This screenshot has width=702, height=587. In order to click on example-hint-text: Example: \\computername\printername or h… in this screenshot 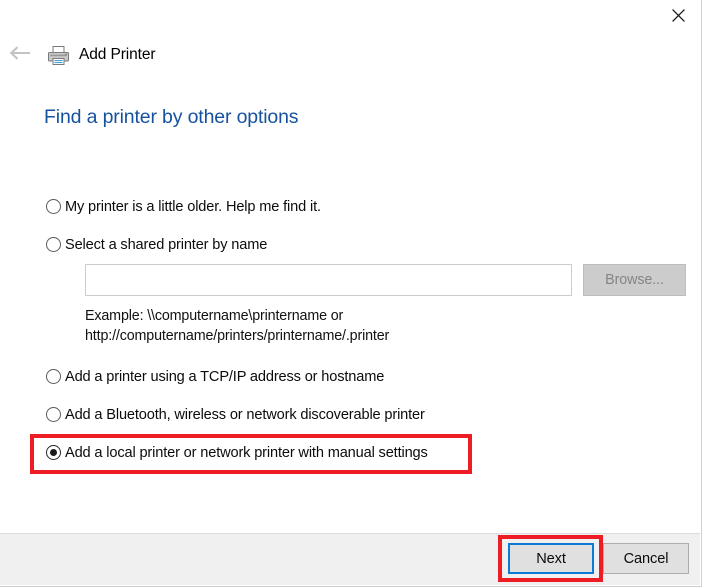, I will do `click(237, 326)`.